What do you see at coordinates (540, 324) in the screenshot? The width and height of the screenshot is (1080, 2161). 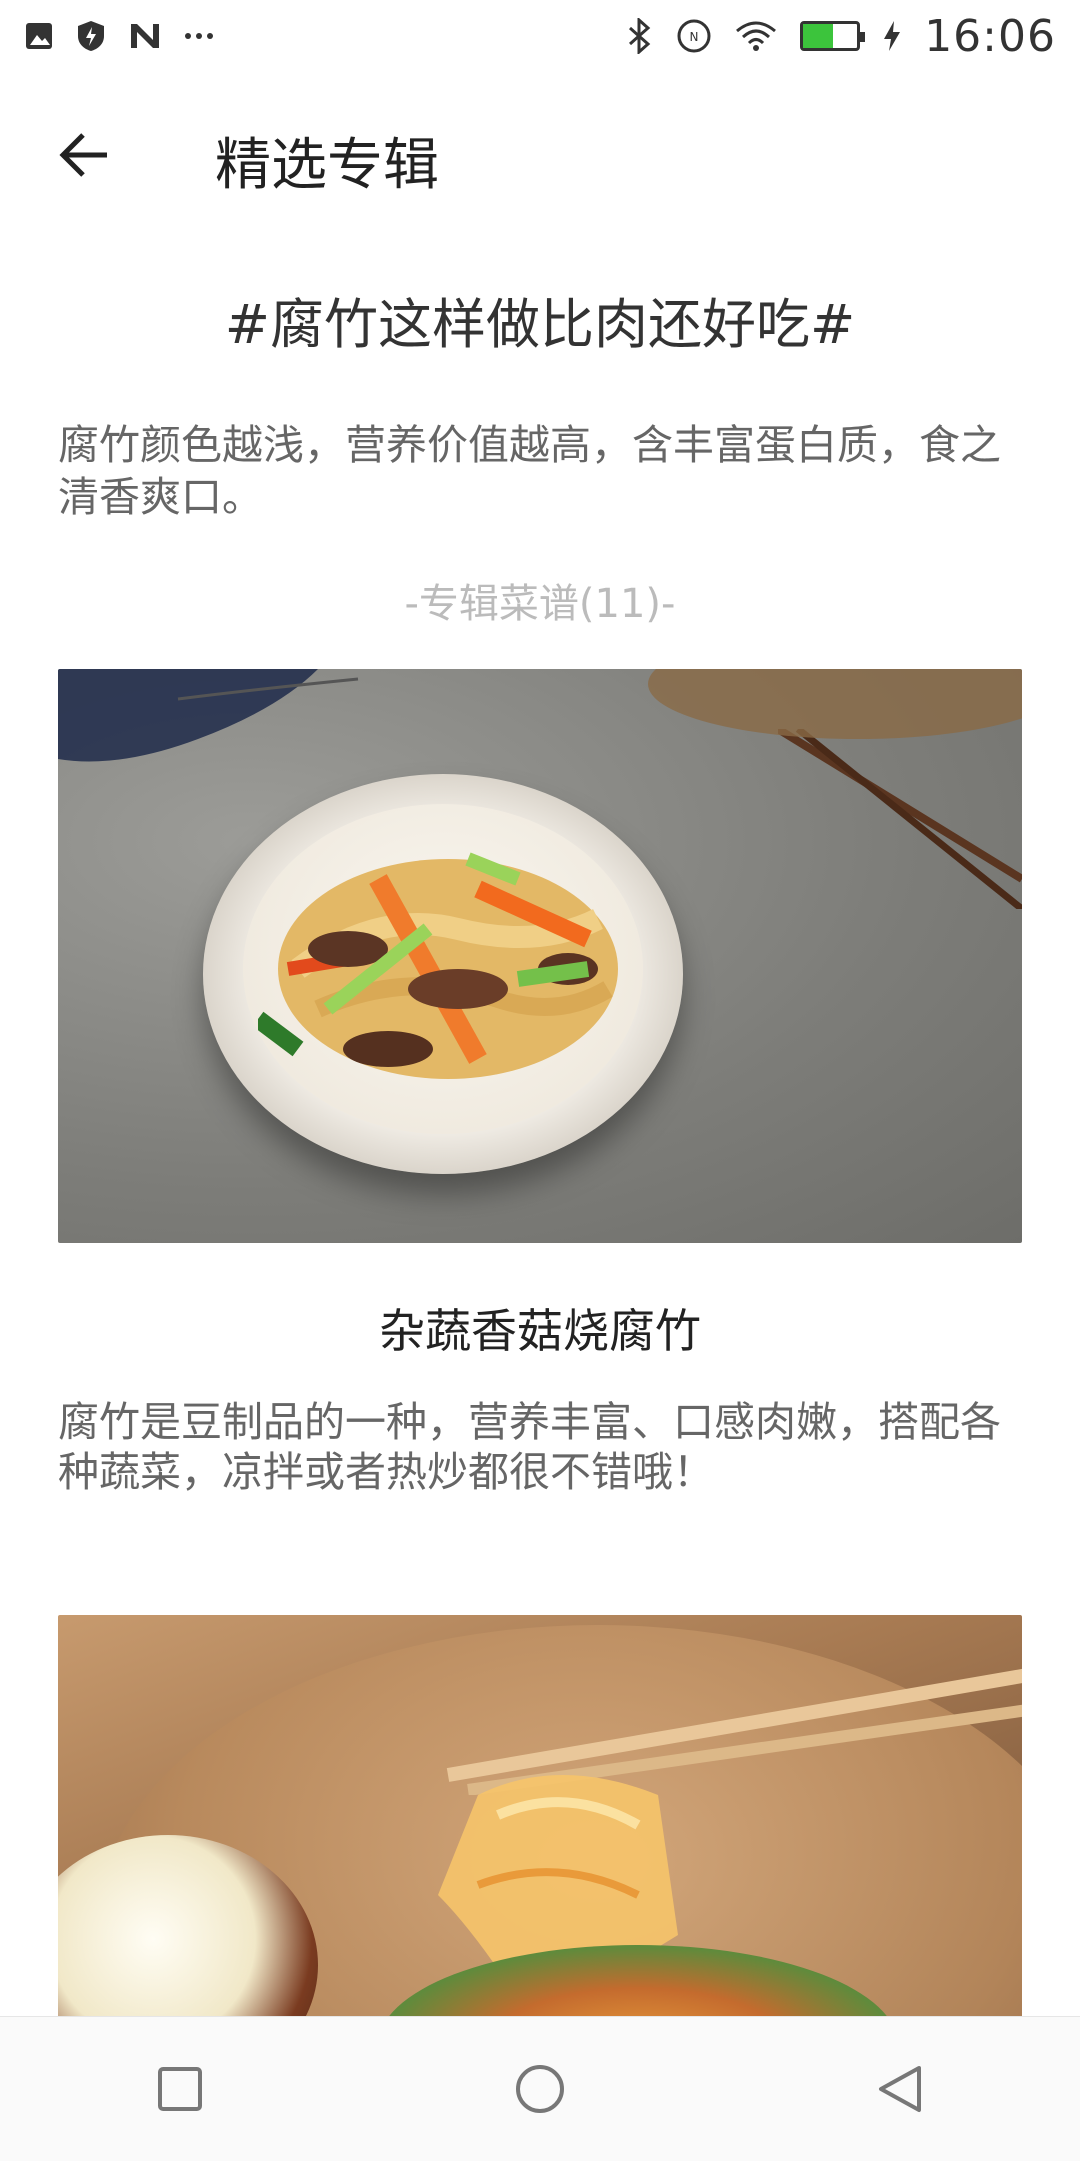 I see `album-title: #腐竹这样做比肉还好吃#` at bounding box center [540, 324].